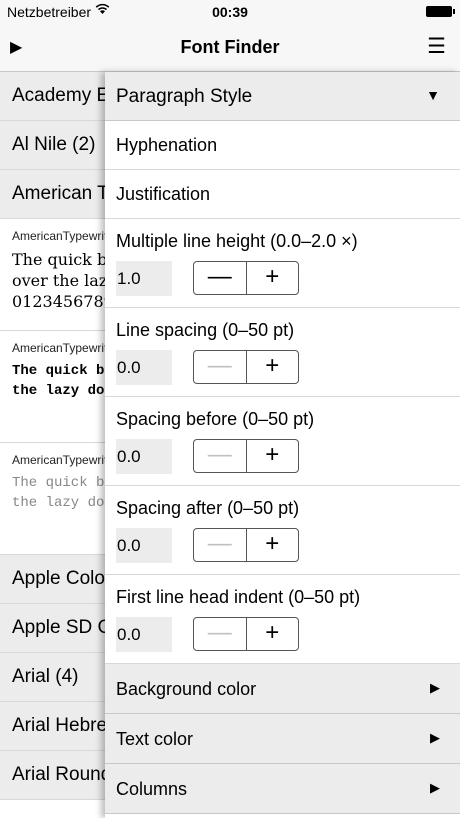 This screenshot has width=460, height=818. I want to click on font-sample-name: AmericanTypewriter-Bold, so click(58, 348).